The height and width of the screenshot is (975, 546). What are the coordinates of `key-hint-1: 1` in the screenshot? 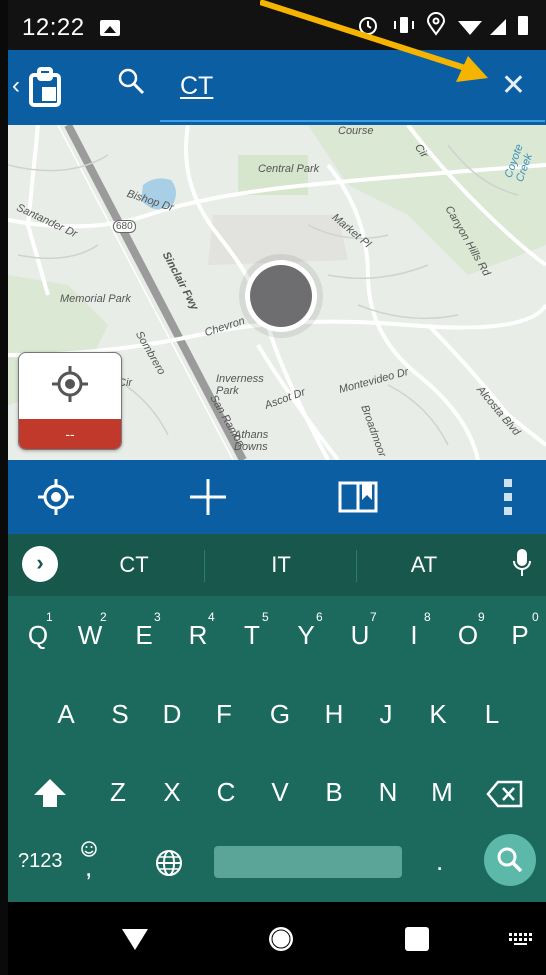 It's located at (49, 617).